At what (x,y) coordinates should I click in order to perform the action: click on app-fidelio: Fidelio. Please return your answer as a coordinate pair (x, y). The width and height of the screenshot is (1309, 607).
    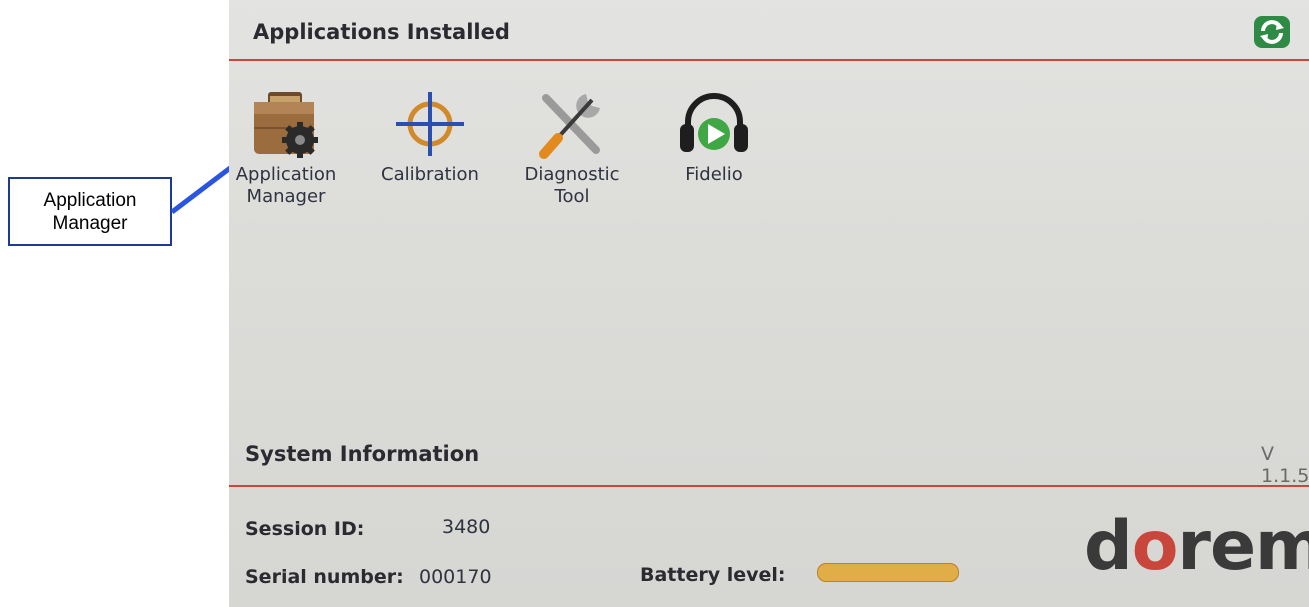
    Looking at the image, I should click on (714, 137).